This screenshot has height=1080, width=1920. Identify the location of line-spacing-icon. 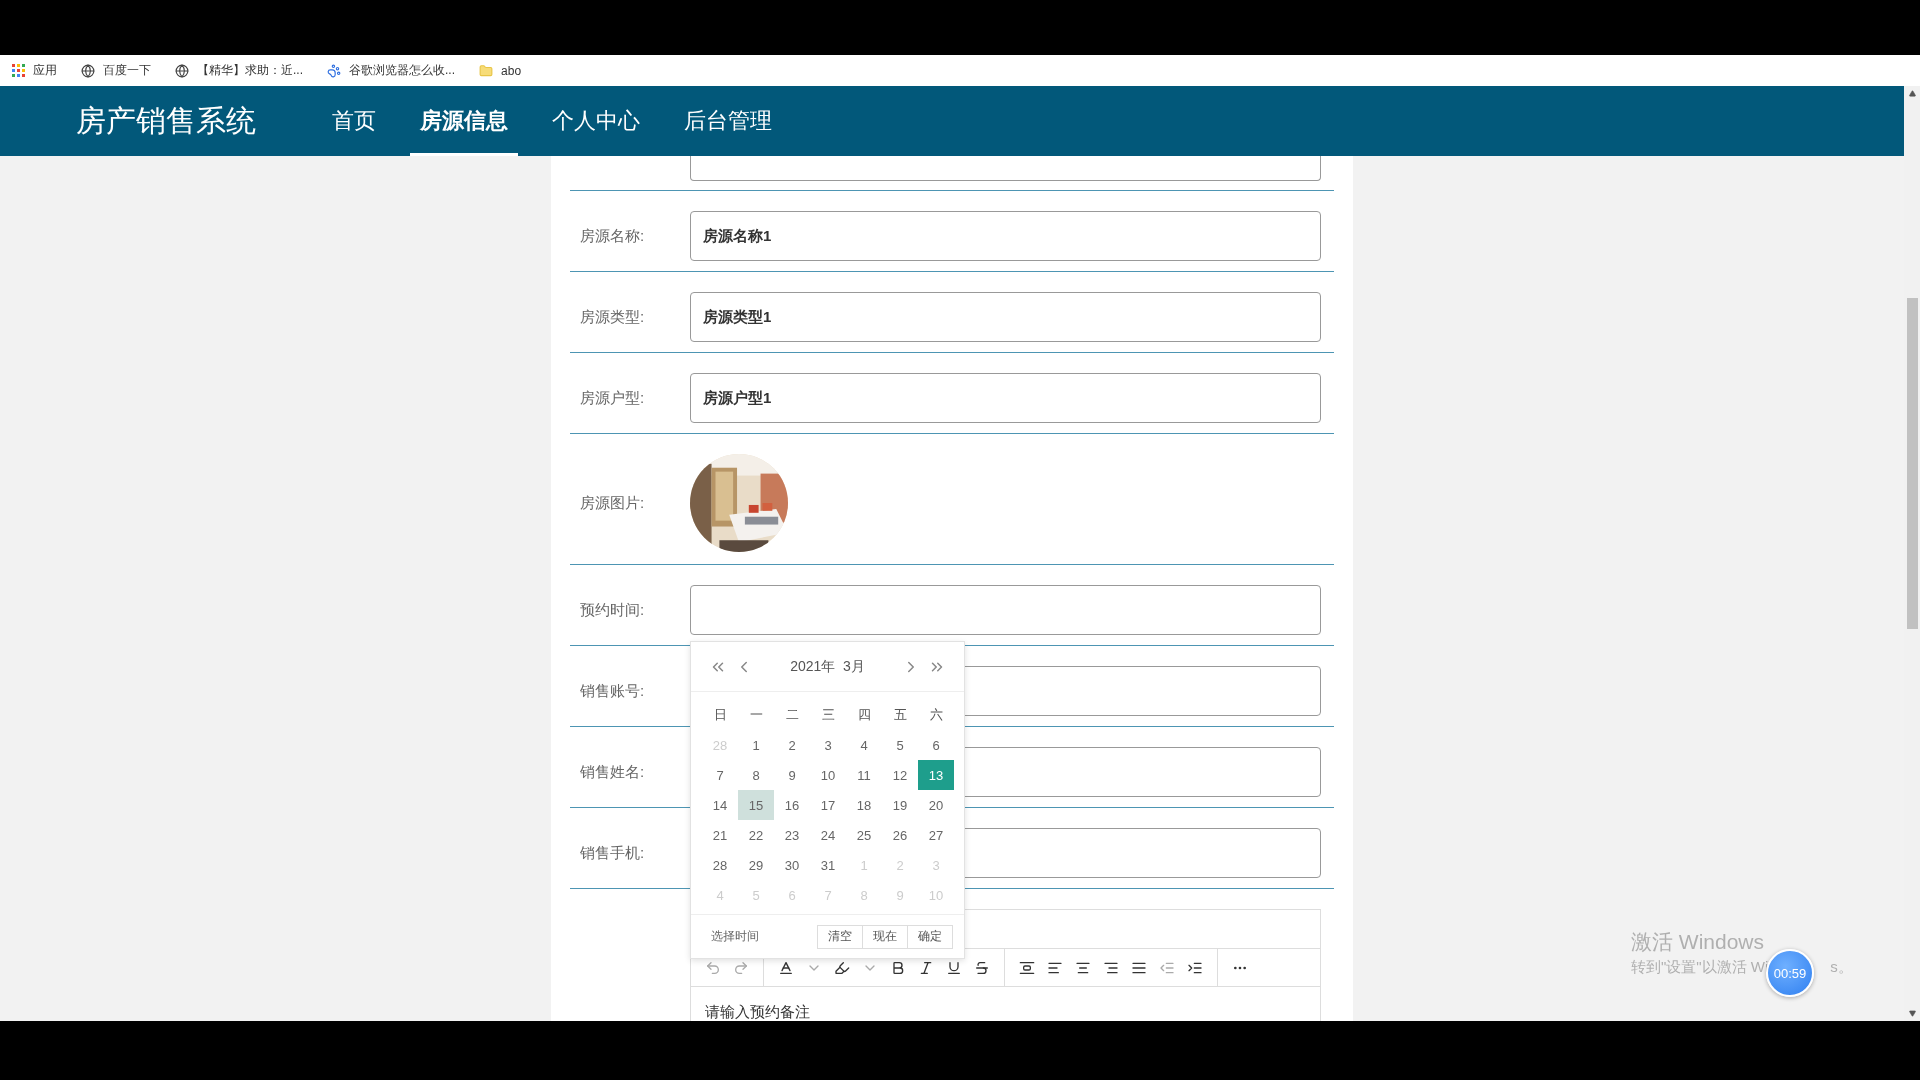
(1027, 967).